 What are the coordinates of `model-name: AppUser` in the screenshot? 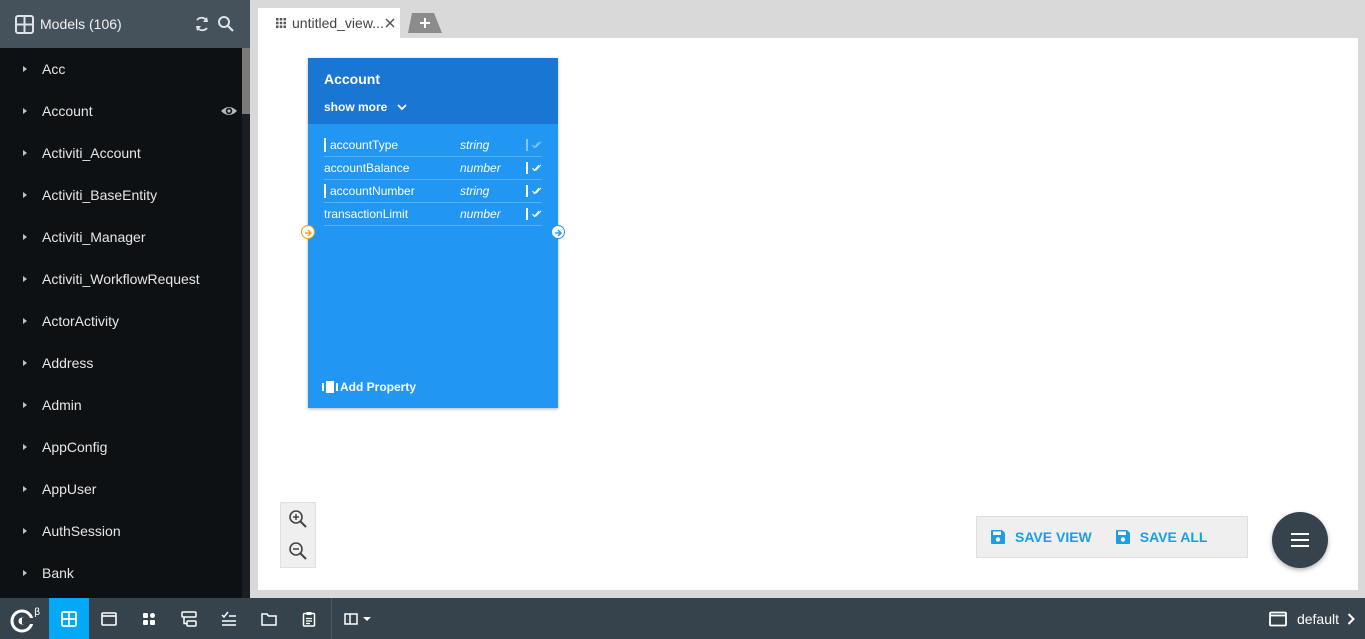 It's located at (69, 489).